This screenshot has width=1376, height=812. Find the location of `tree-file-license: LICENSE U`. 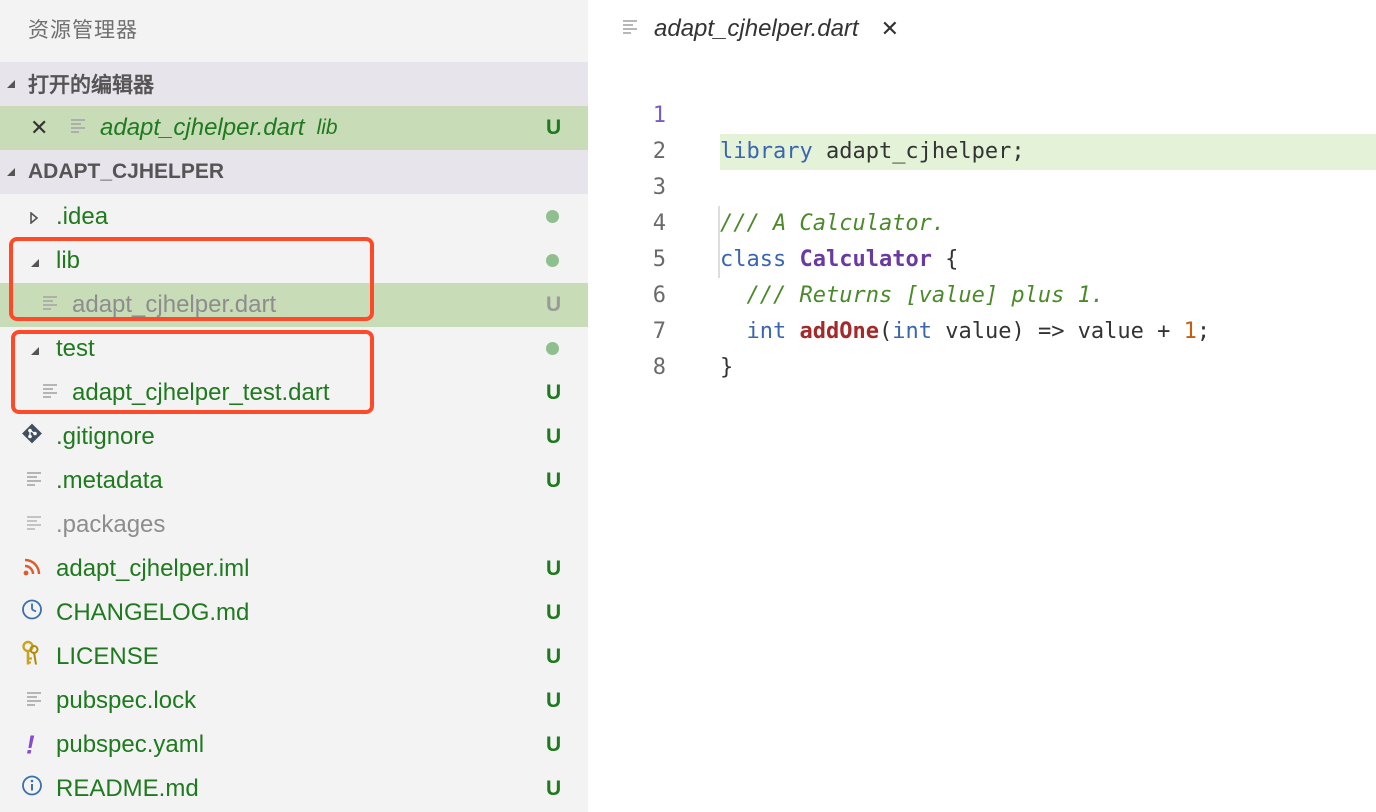

tree-file-license: LICENSE U is located at coordinates (294, 657).